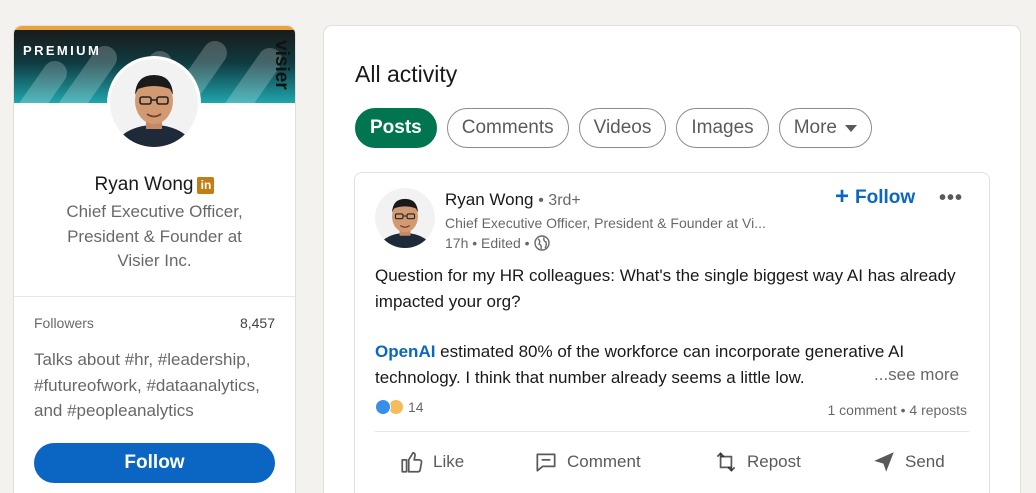 This screenshot has width=1036, height=493. I want to click on post-timestamp: 17h • Edited •, so click(487, 243).